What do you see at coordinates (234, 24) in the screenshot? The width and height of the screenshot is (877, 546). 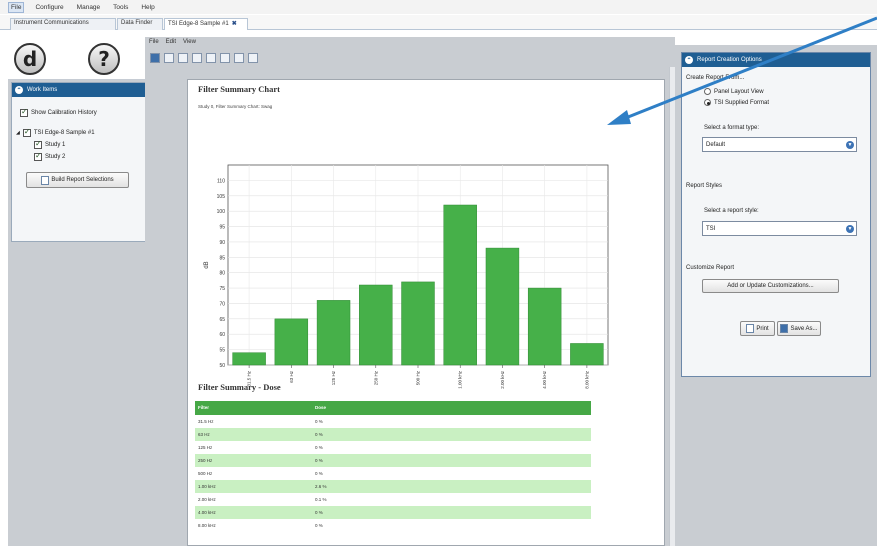 I see `close-tab-icon: ✖` at bounding box center [234, 24].